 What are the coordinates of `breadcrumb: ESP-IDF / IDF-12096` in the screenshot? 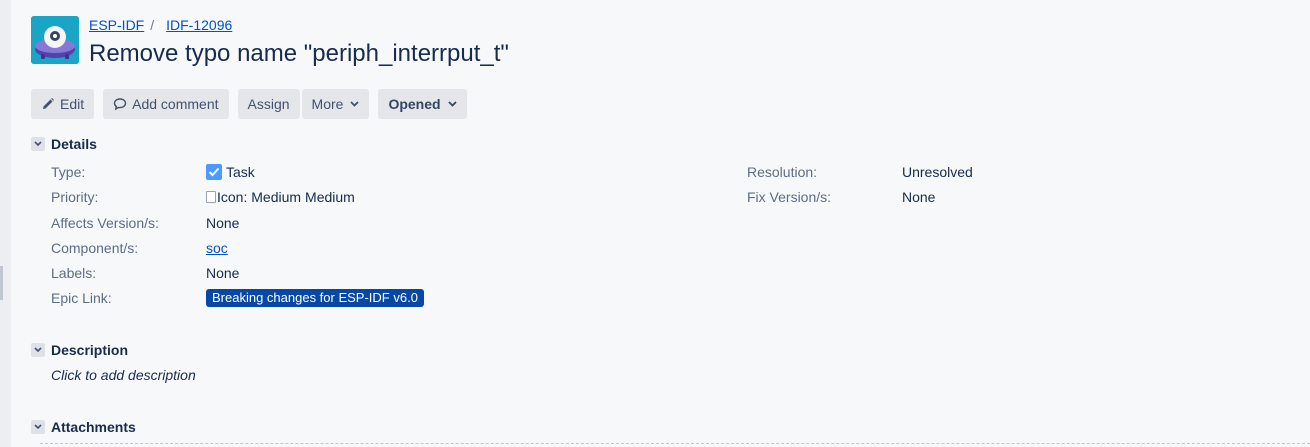 It's located at (160, 25).